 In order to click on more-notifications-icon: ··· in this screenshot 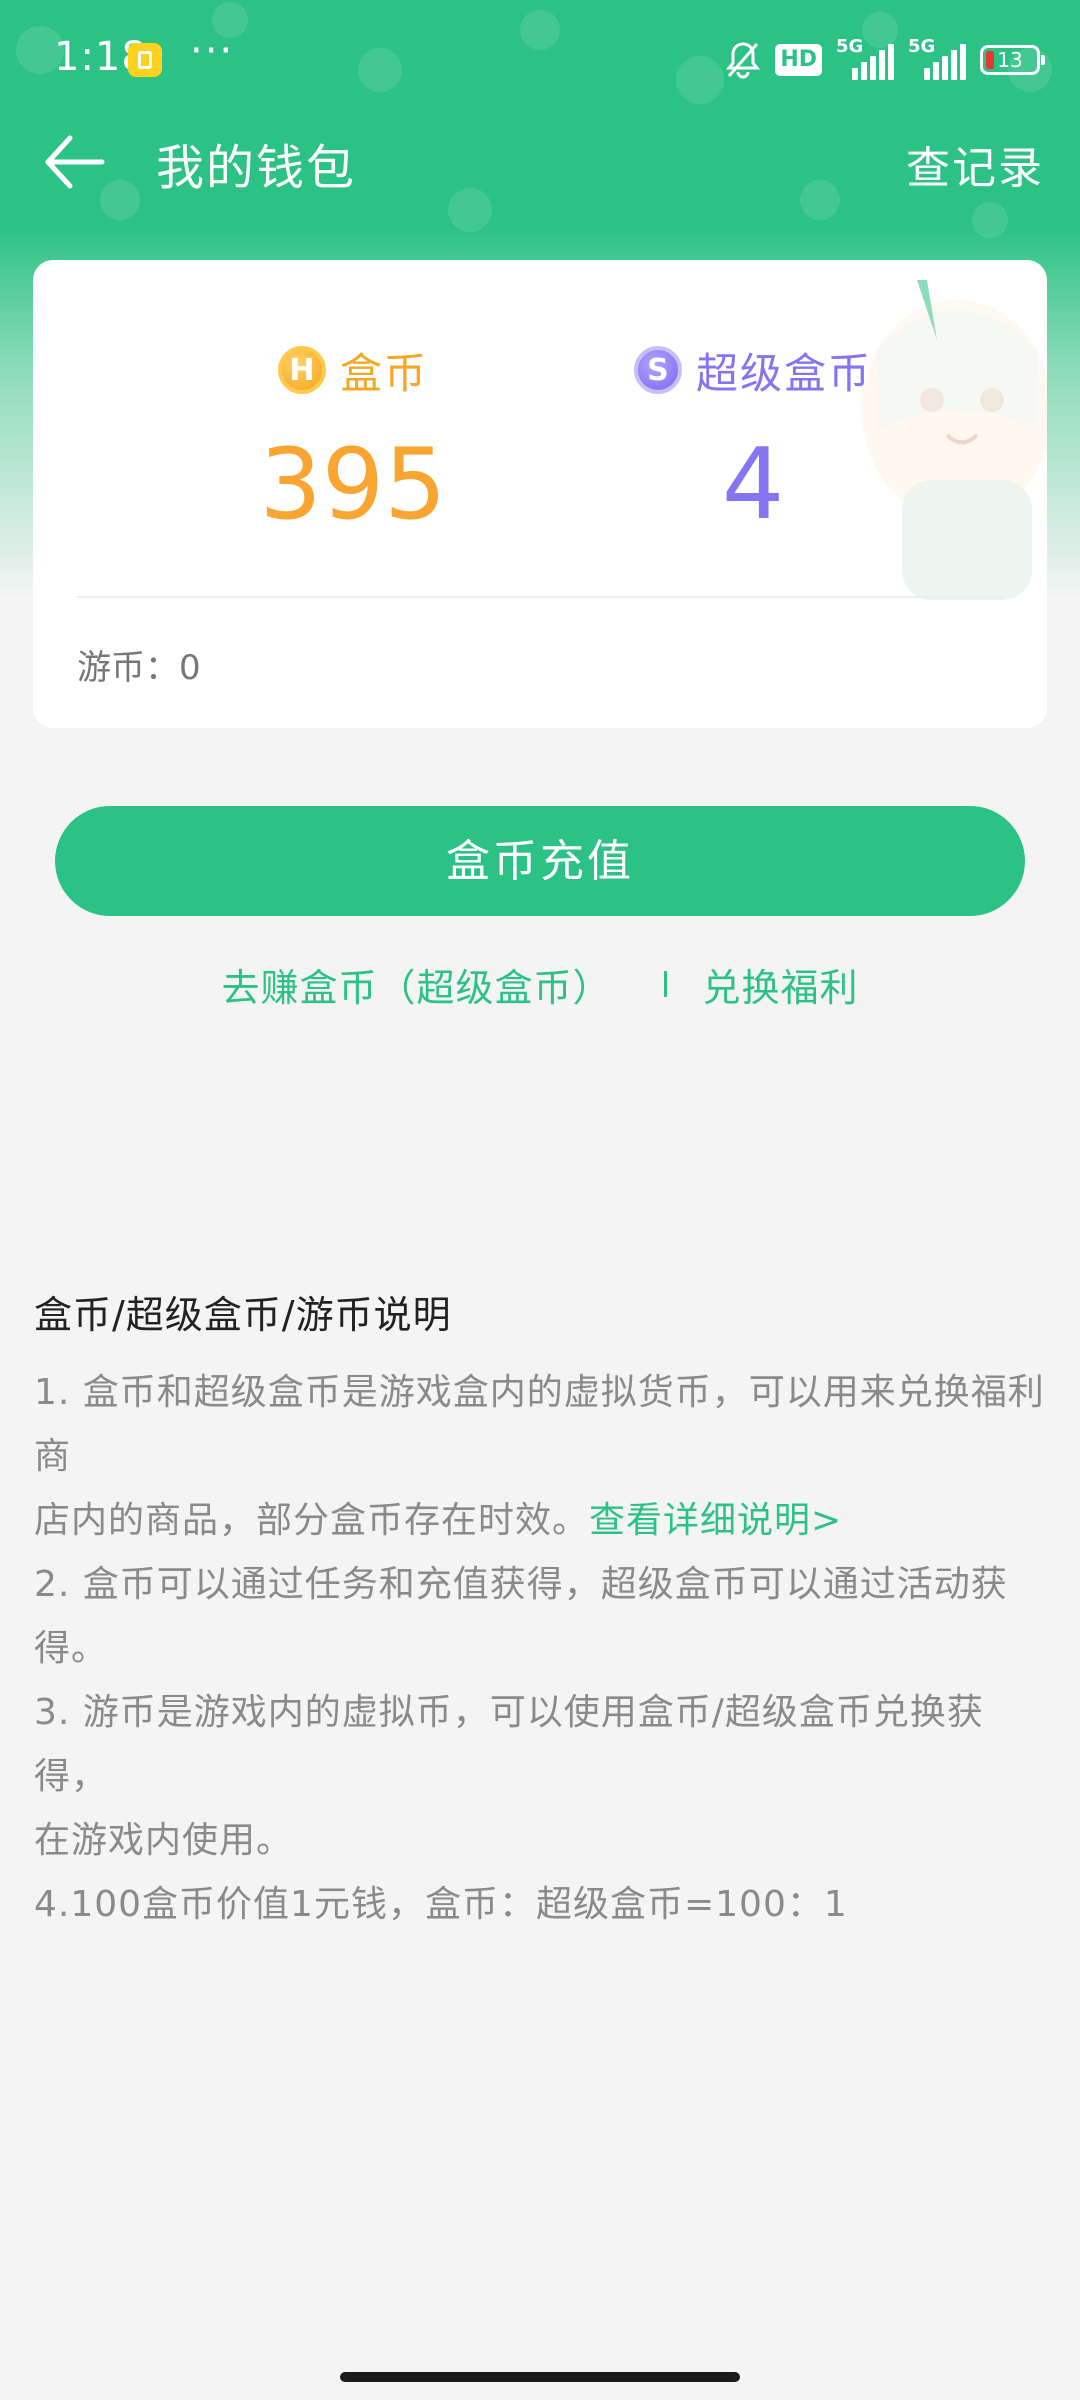, I will do `click(212, 51)`.